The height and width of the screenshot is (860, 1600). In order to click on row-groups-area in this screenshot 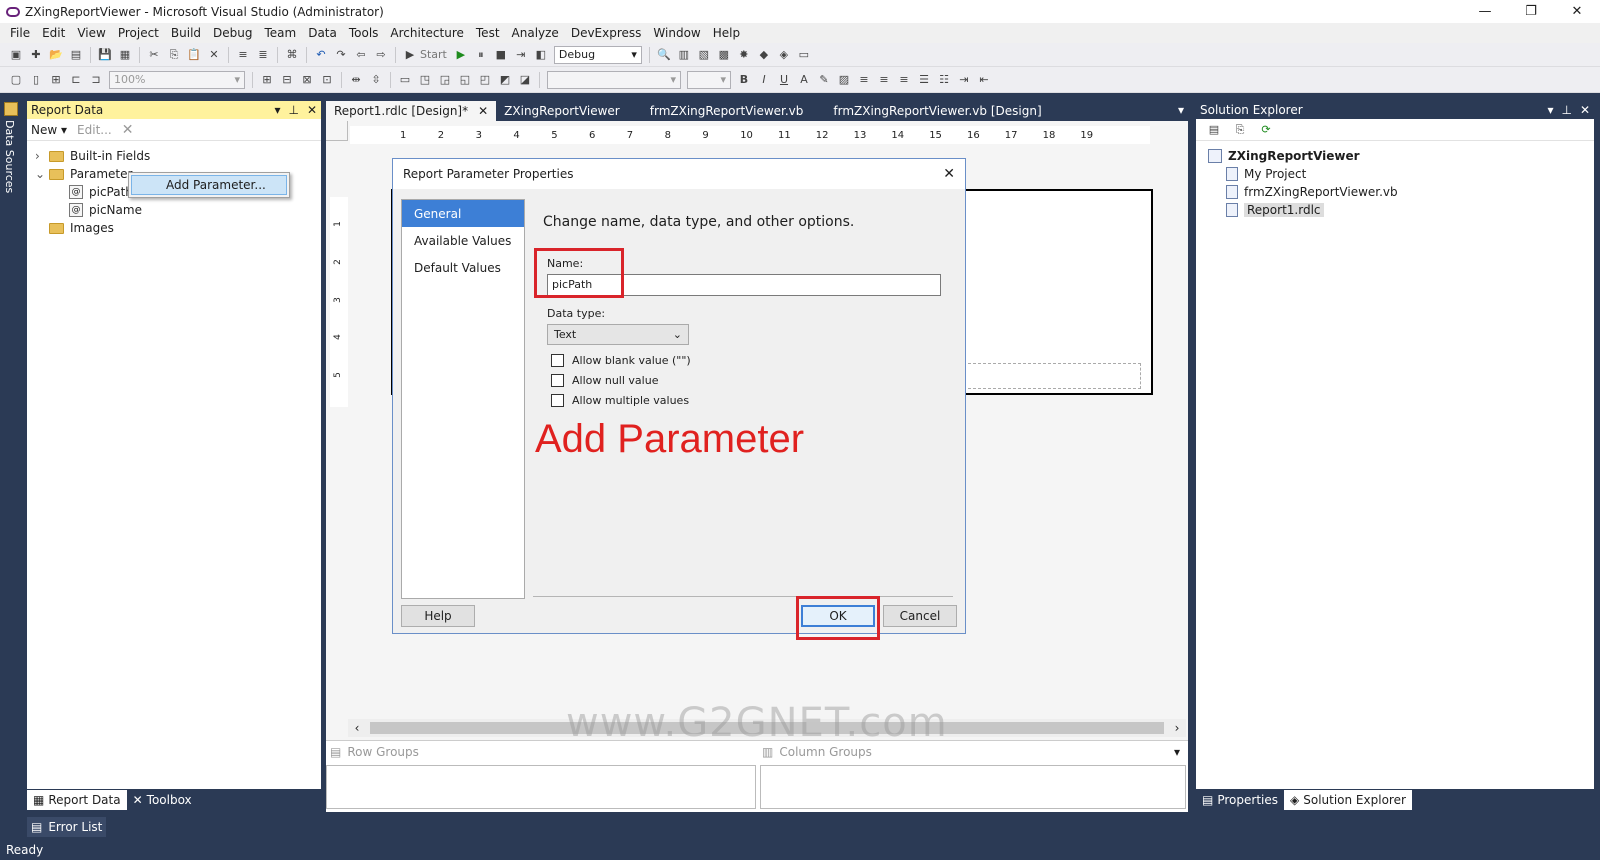, I will do `click(541, 787)`.